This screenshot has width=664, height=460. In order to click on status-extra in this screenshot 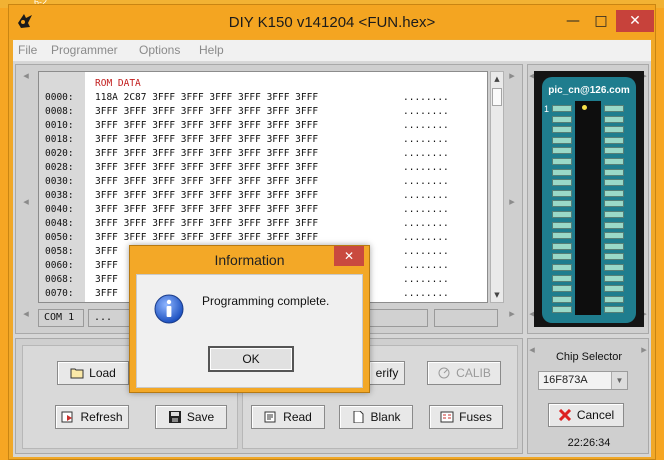, I will do `click(466, 318)`.